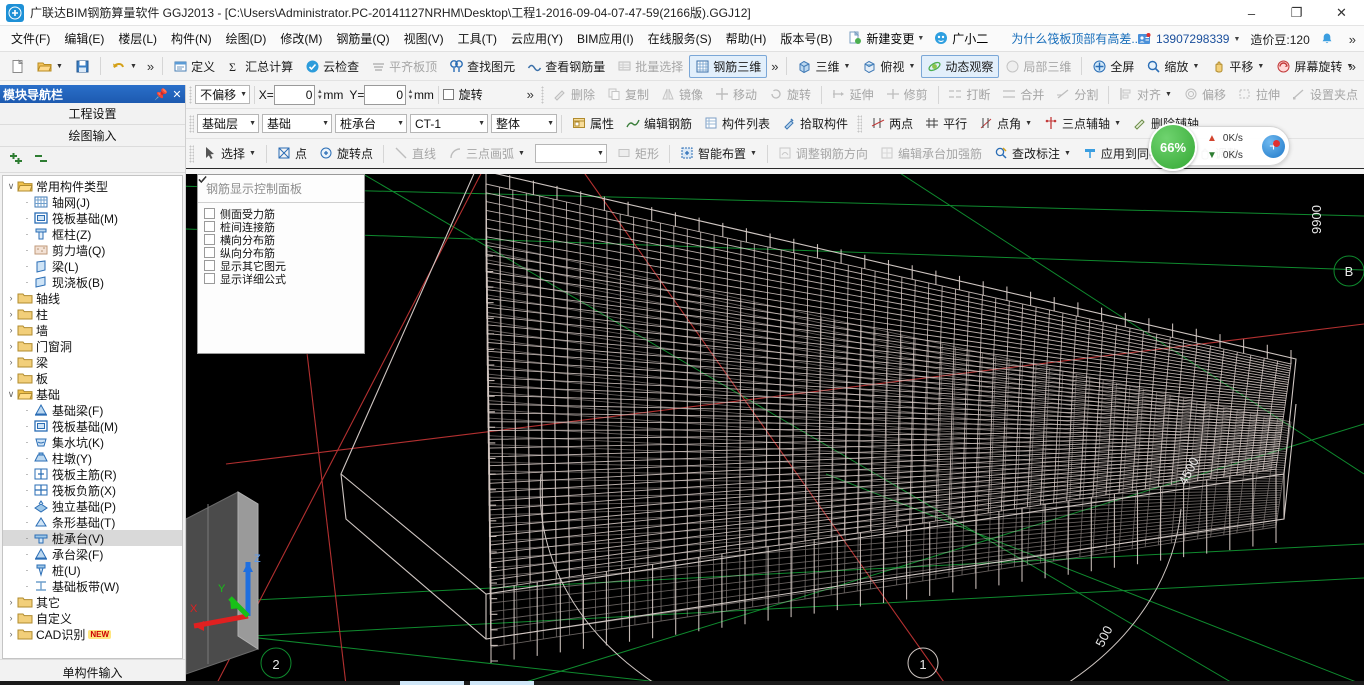  Describe the element at coordinates (946, 123) in the screenshot. I see `parallel-axis-button: 平行` at that location.